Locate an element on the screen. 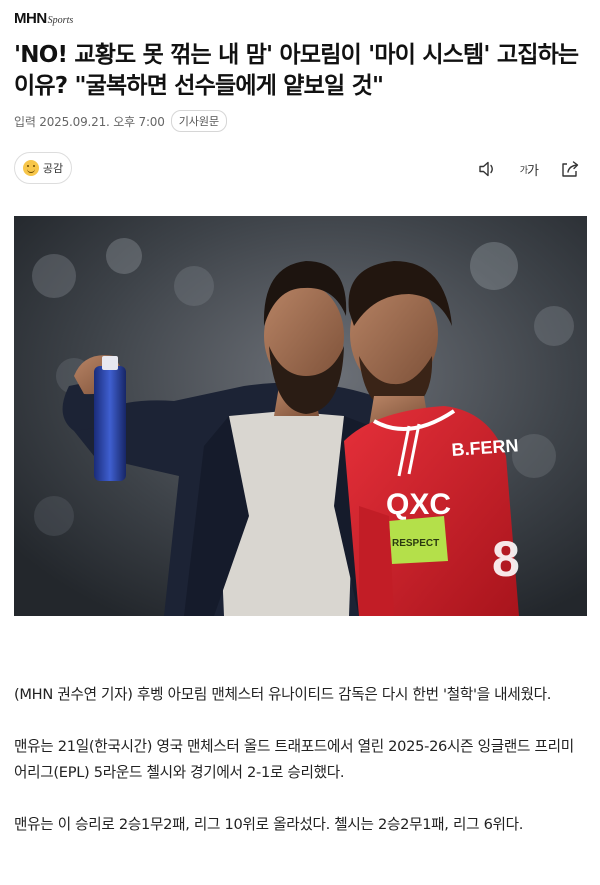  armband-text: RESPECT is located at coordinates (415, 543).